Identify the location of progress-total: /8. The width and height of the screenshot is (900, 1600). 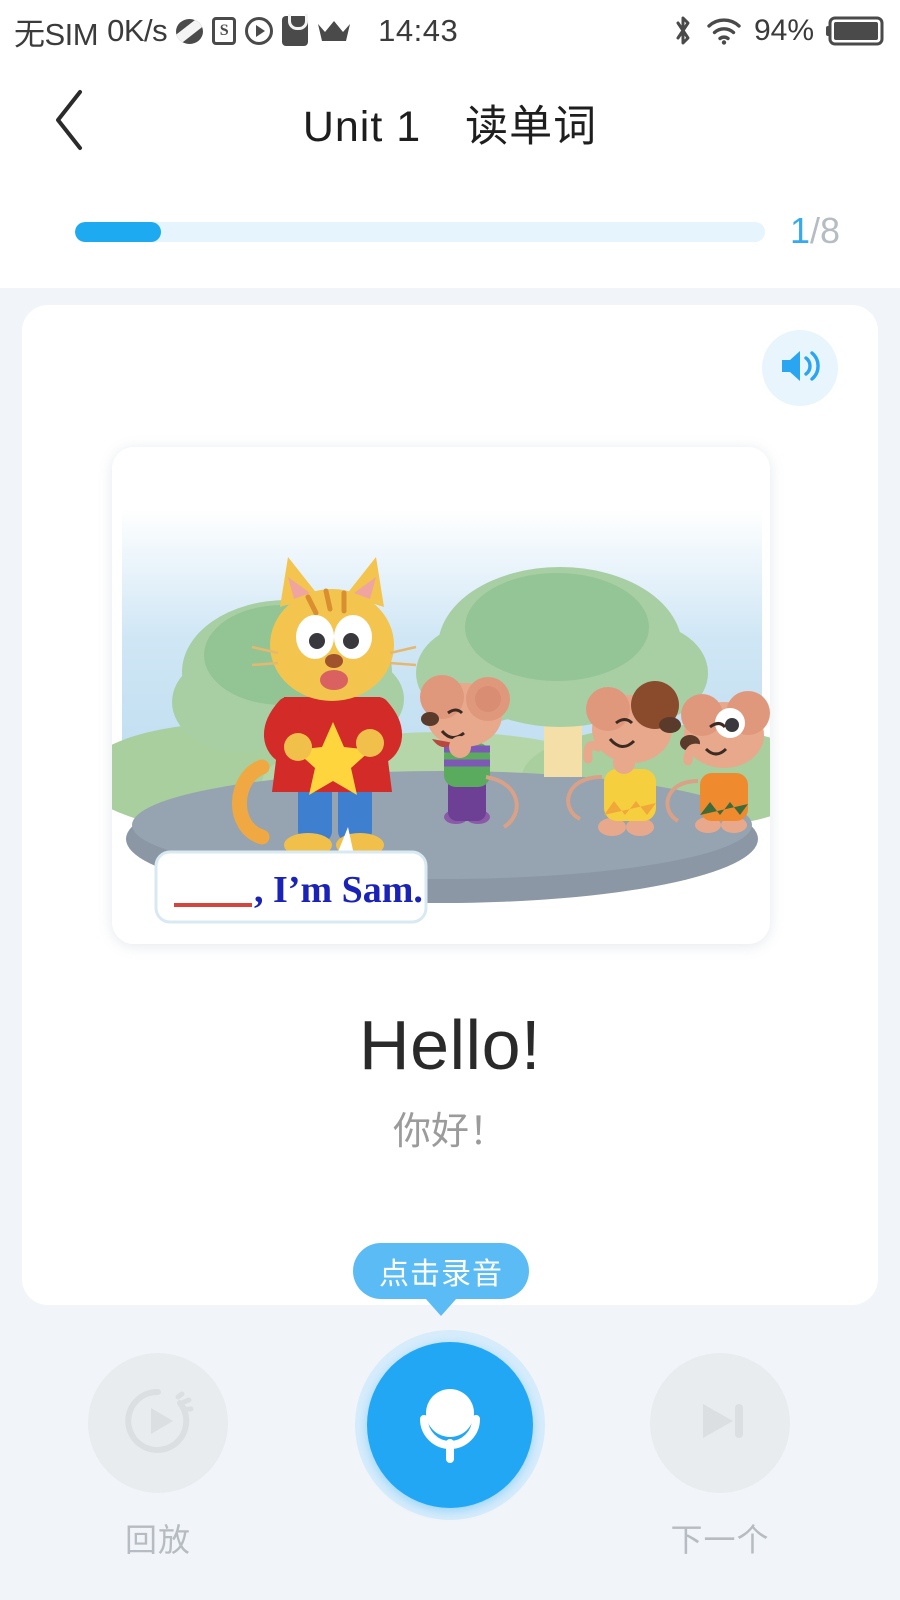
(825, 230).